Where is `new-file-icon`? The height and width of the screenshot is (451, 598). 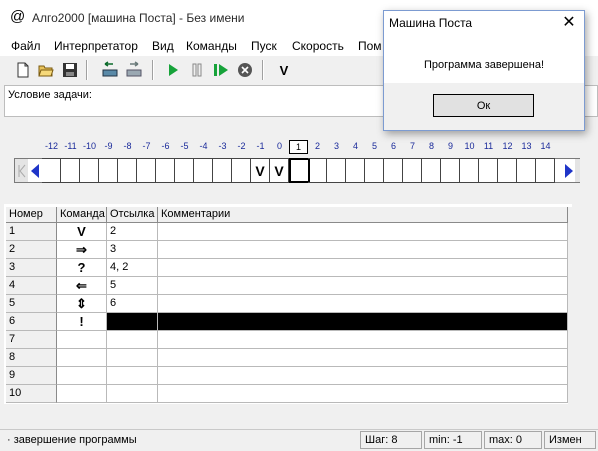
new-file-icon is located at coordinates (23, 70).